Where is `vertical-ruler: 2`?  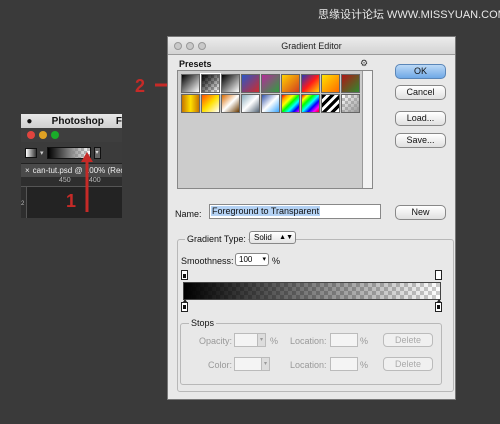
vertical-ruler: 2 is located at coordinates (24, 202).